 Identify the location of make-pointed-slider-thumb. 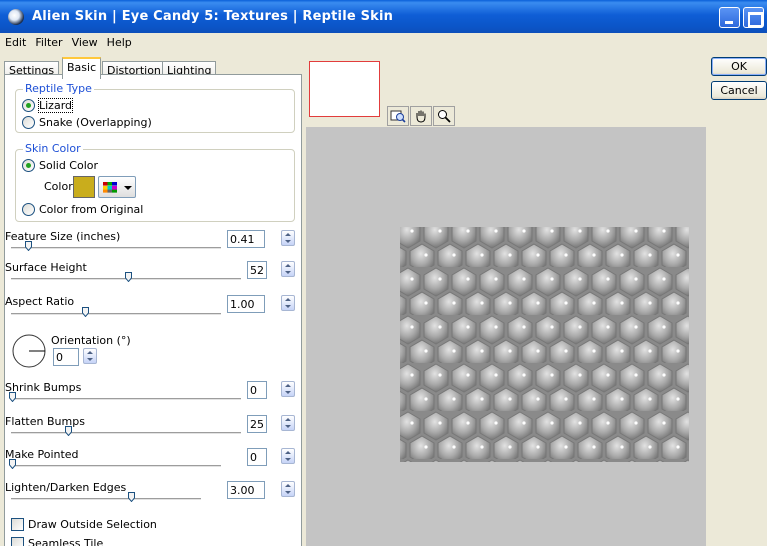
(12, 464).